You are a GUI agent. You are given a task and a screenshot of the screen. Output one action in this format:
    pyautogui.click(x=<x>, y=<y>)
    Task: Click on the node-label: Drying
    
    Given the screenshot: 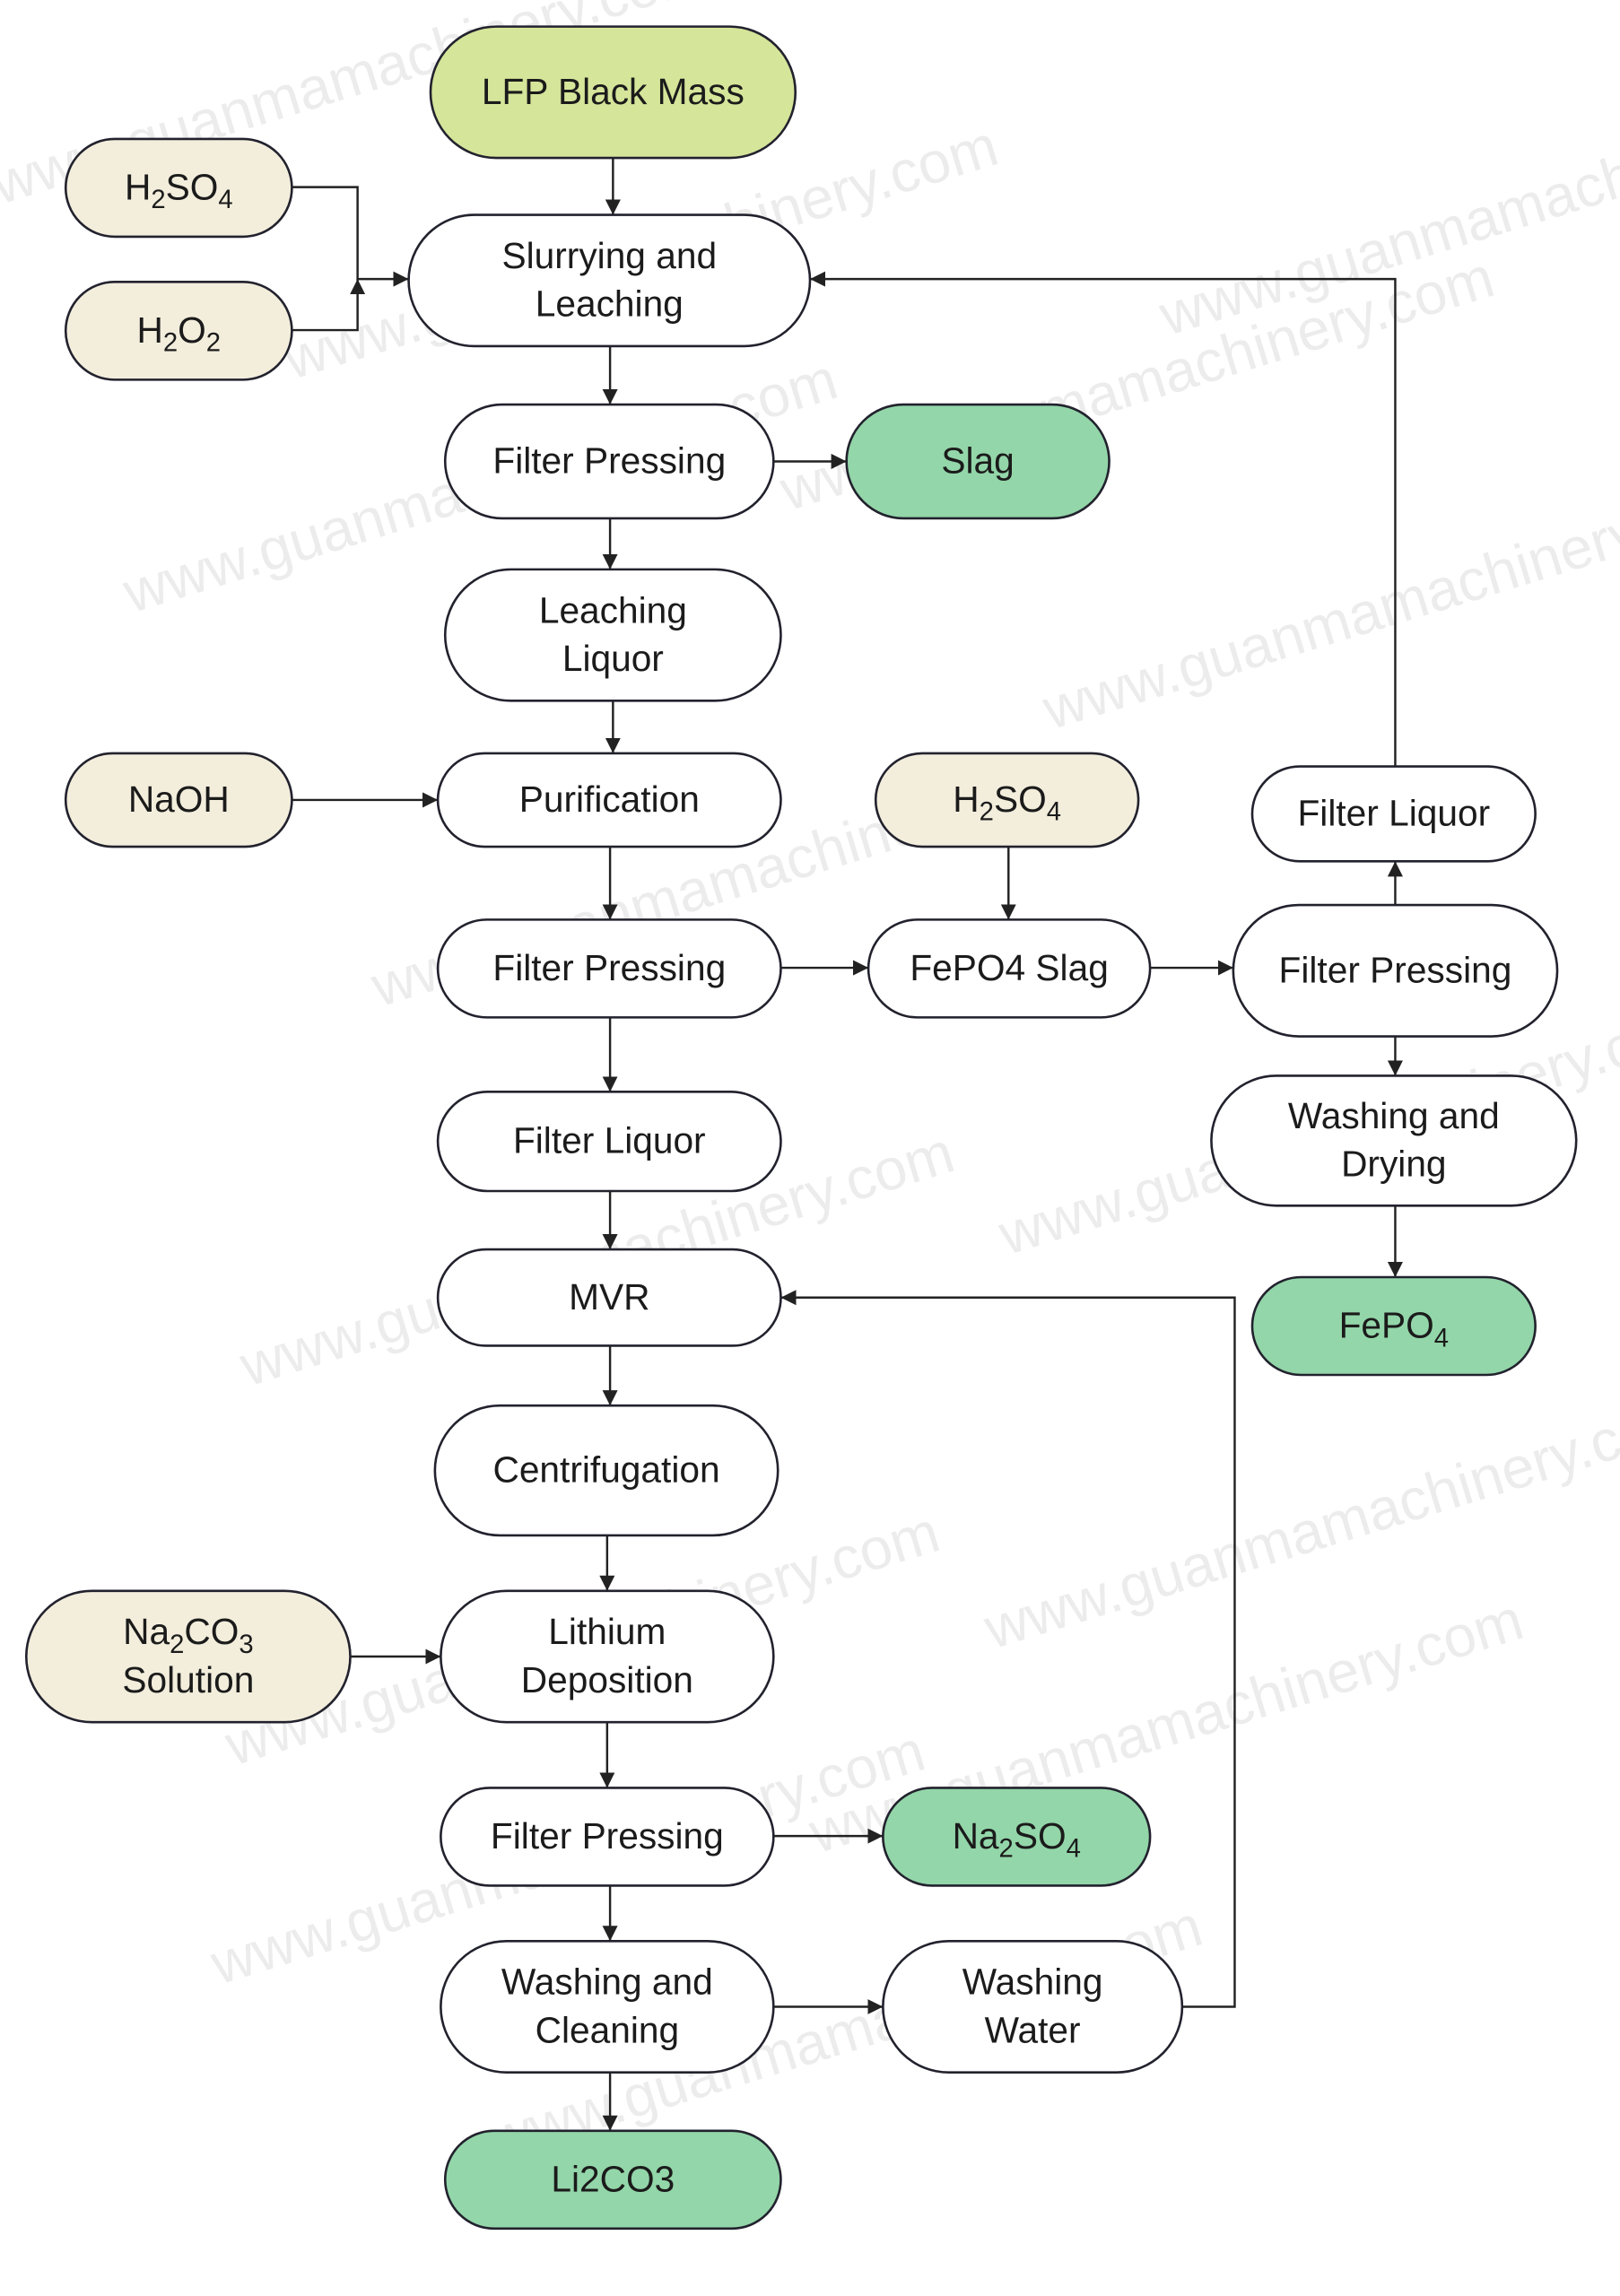 What is the action you would take?
    pyautogui.click(x=1393, y=1164)
    